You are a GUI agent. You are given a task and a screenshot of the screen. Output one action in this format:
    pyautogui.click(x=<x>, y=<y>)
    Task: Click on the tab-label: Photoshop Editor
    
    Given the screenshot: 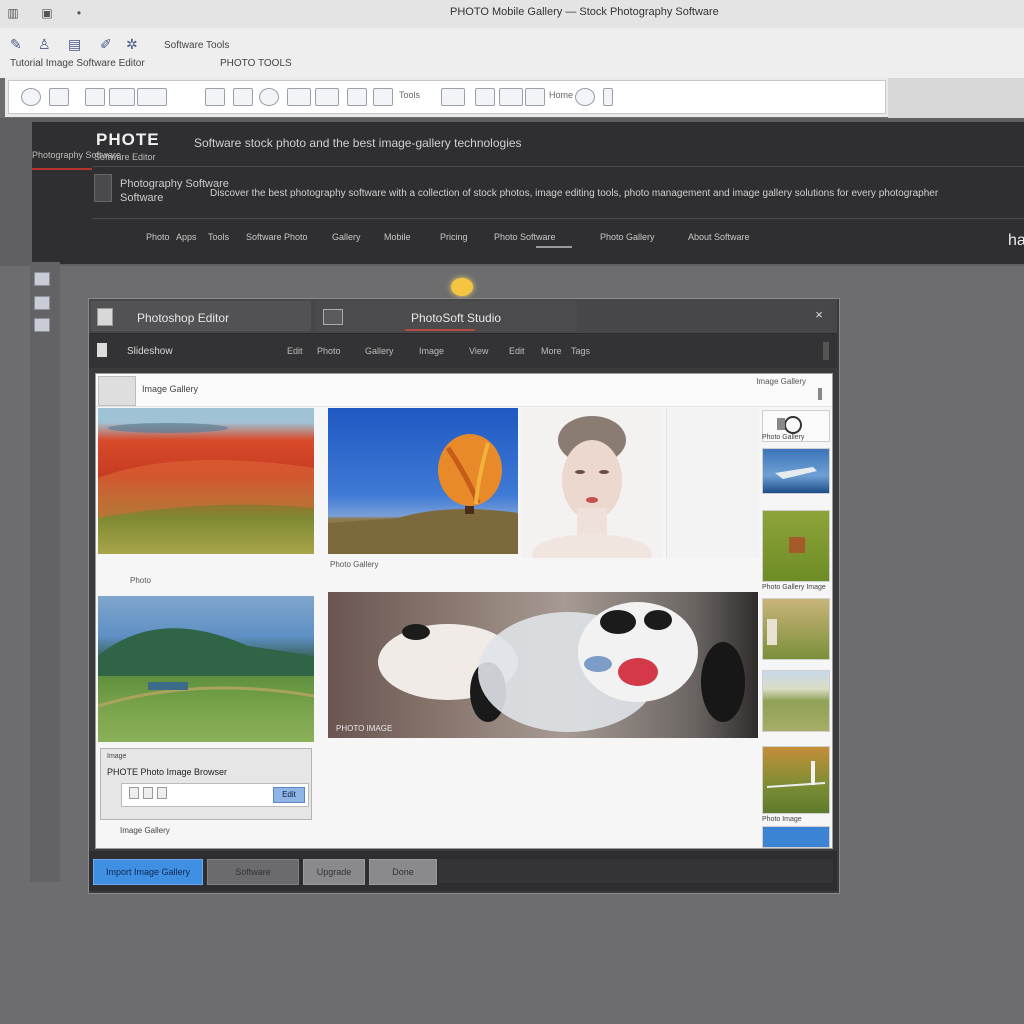 What is the action you would take?
    pyautogui.click(x=183, y=318)
    